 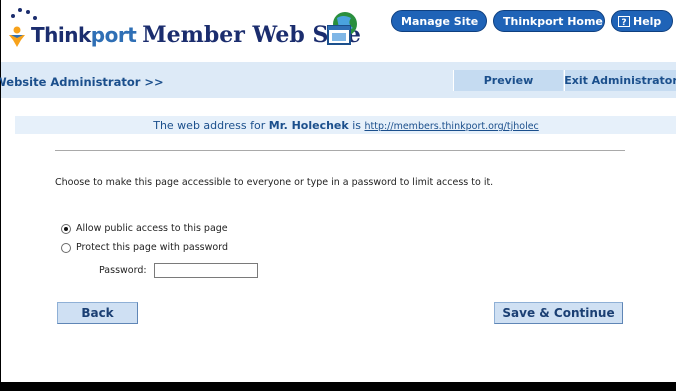 I want to click on tab-preview: Preview, so click(x=508, y=80).